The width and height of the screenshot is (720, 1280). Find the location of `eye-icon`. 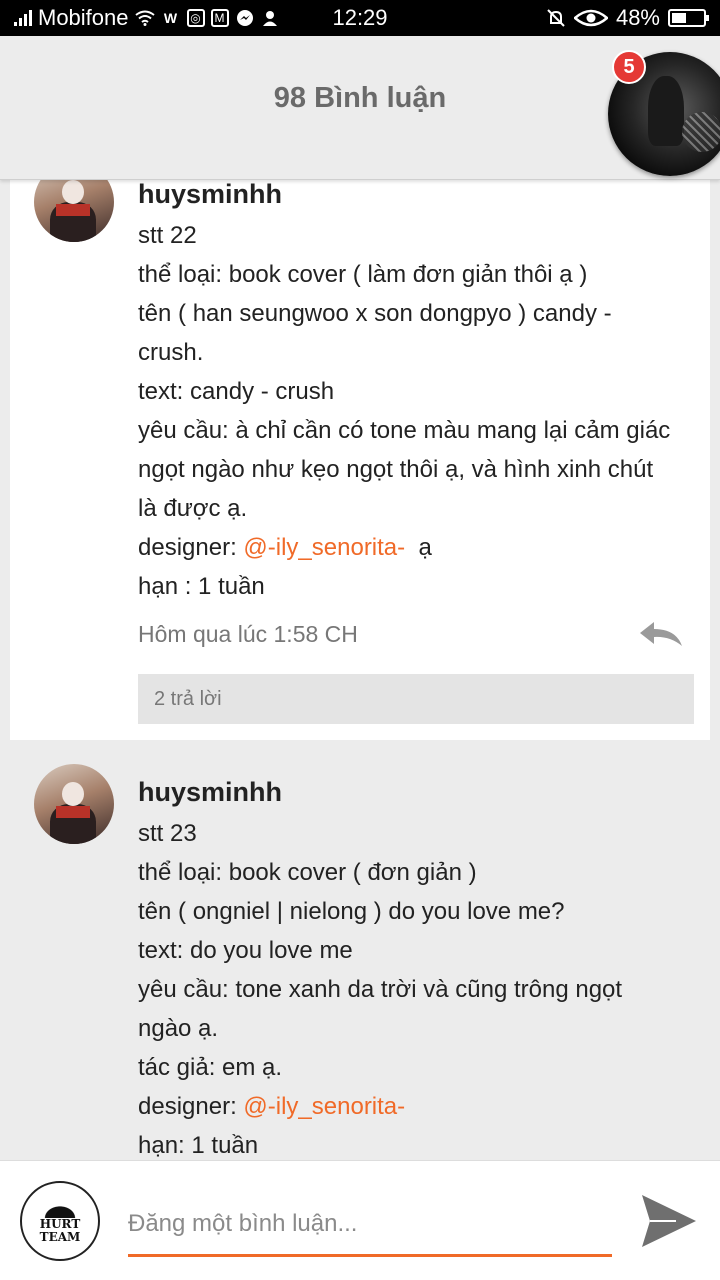

eye-icon is located at coordinates (590, 18).